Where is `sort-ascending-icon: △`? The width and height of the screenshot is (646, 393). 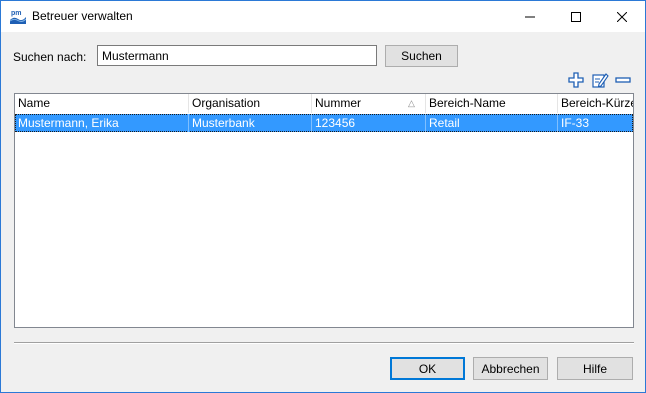 sort-ascending-icon: △ is located at coordinates (411, 103).